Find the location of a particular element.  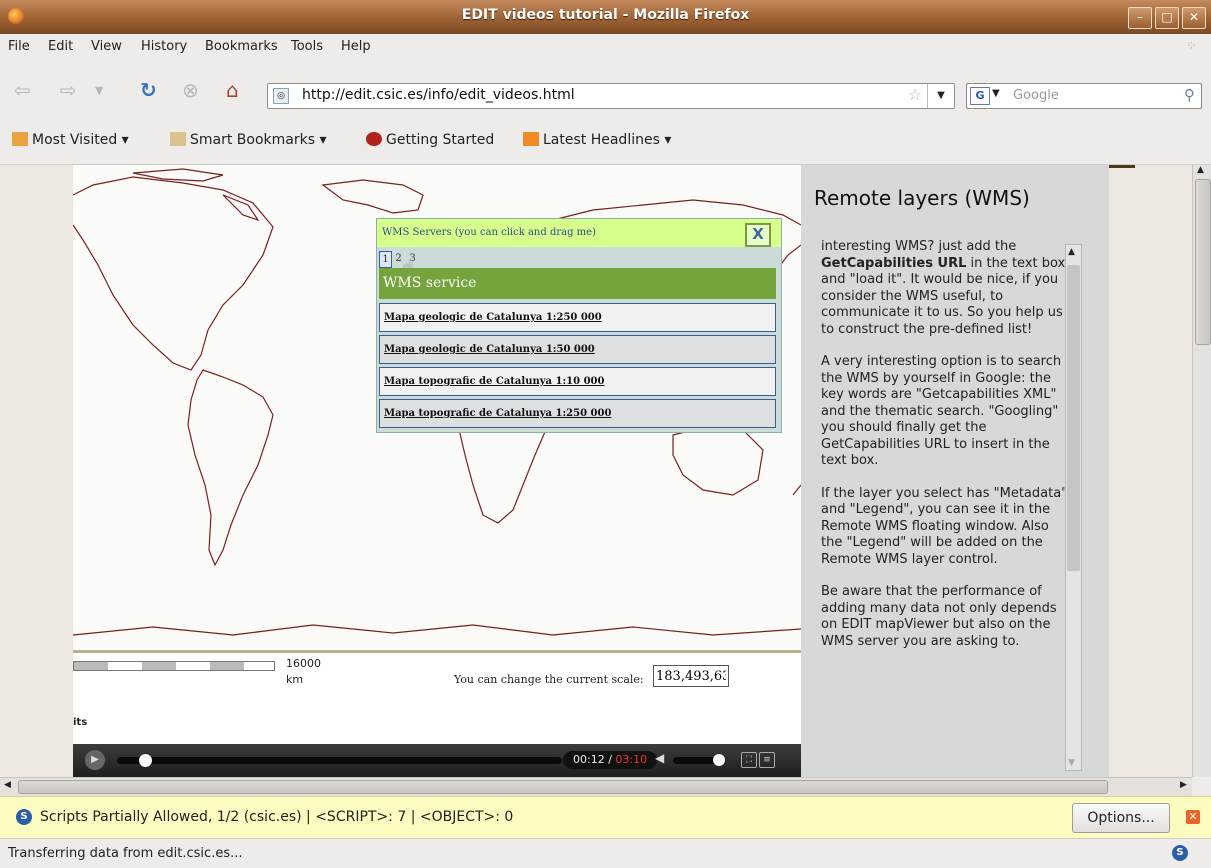

noscript-icon: S is located at coordinates (24, 817).